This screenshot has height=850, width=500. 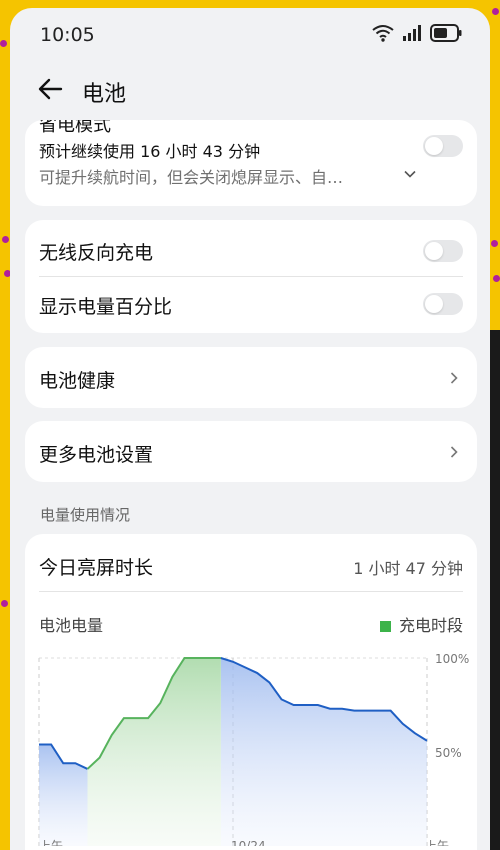 What do you see at coordinates (248, 842) in the screenshot?
I see `x-tick-label: 10/24` at bounding box center [248, 842].